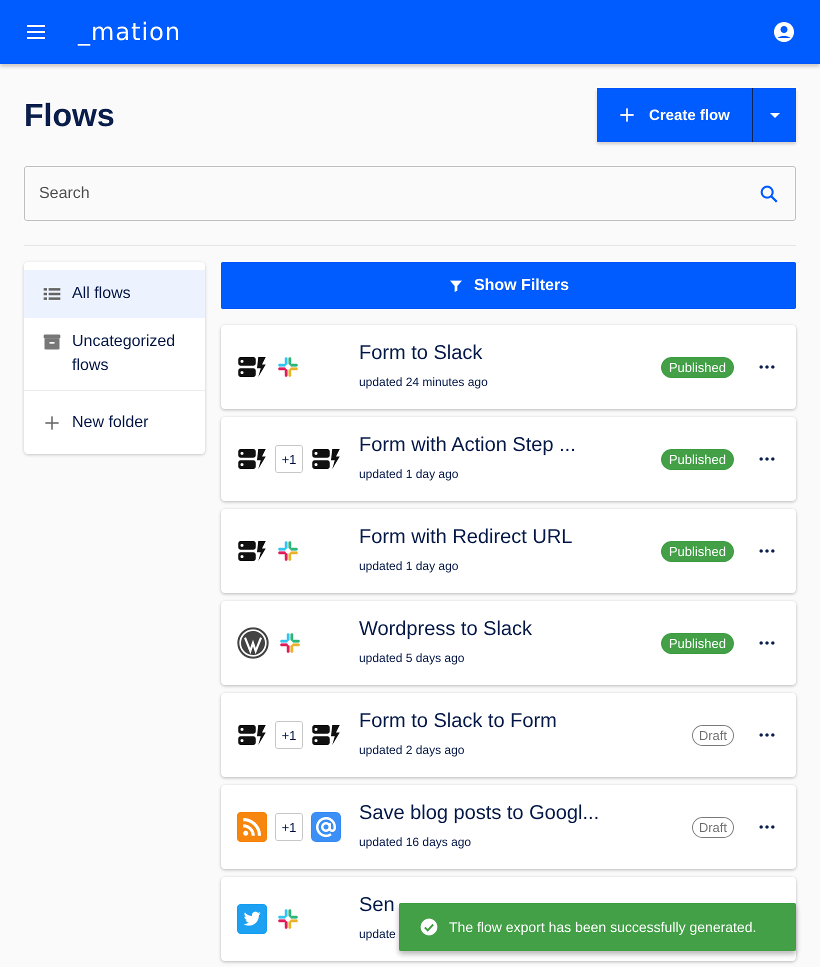  Describe the element at coordinates (415, 841) in the screenshot. I see `updated-time: updated 16 days ago` at that location.